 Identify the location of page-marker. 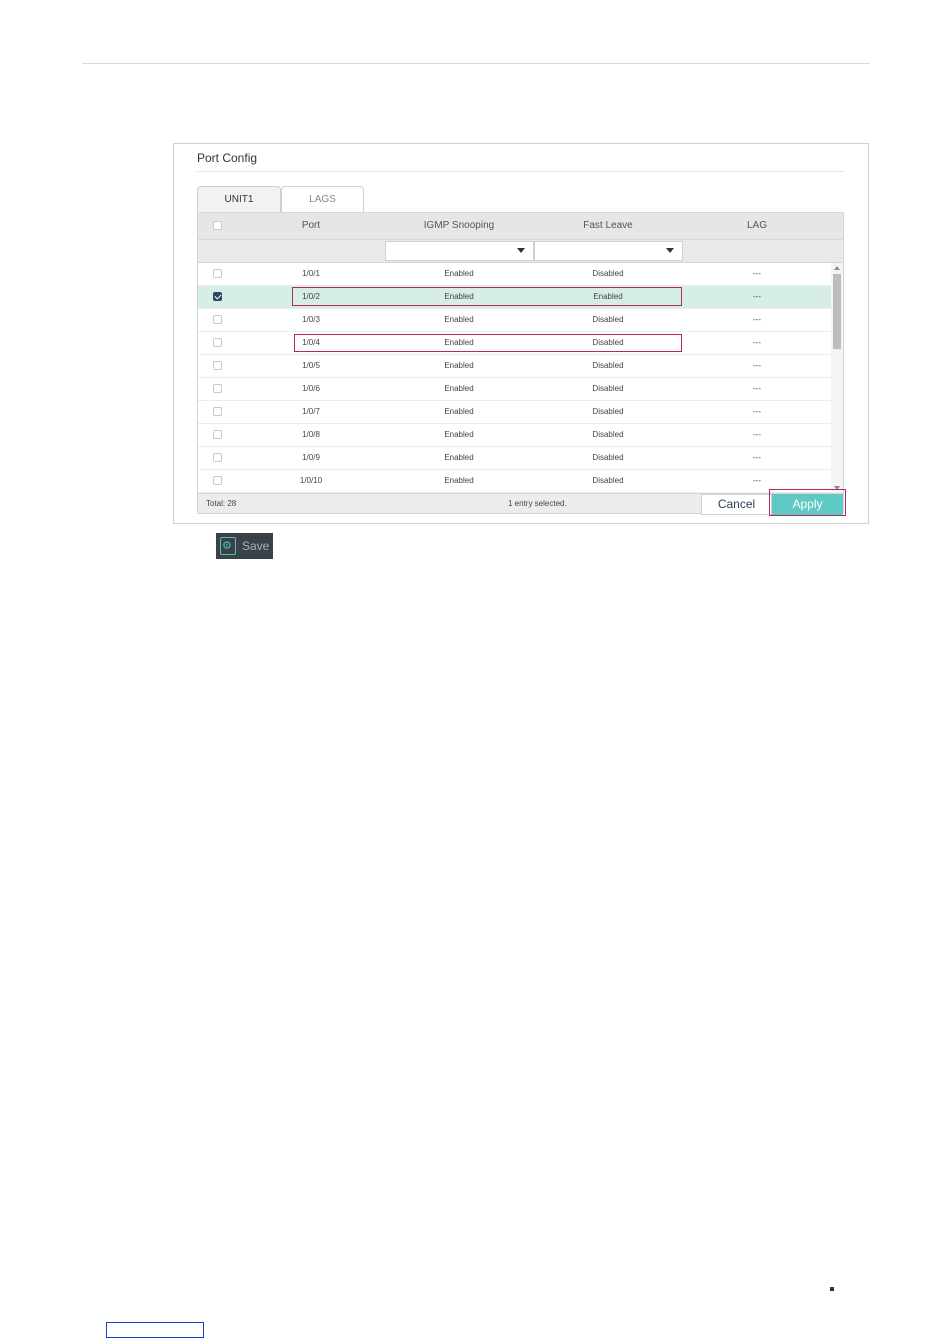
(832, 1289).